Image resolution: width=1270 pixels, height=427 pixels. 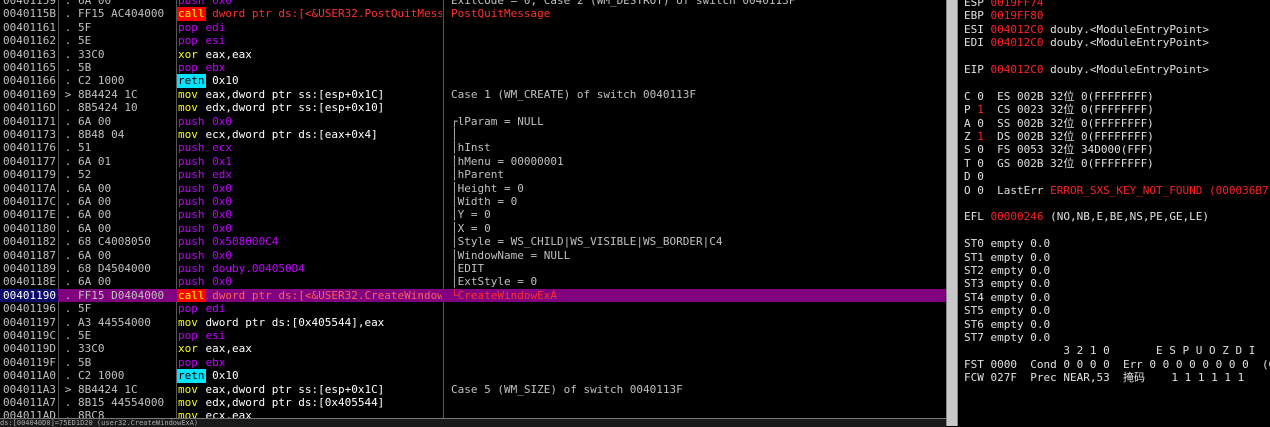 I want to click on disasm-row: 00401196. 5F pop edi, so click(x=473, y=308).